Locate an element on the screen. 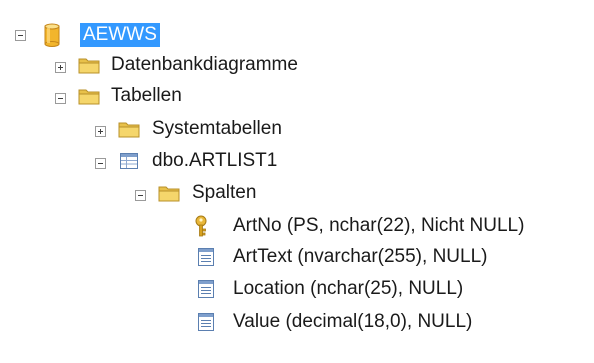 The image size is (594, 363). node-label: Spalten is located at coordinates (224, 193).